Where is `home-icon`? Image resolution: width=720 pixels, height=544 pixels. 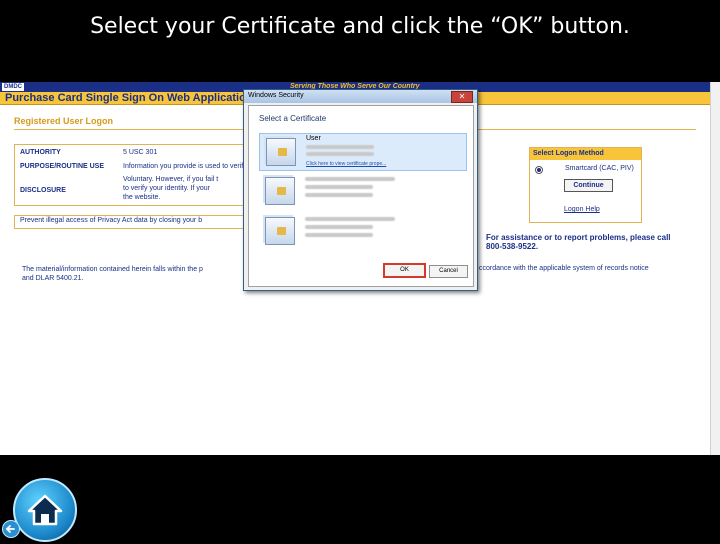
home-icon is located at coordinates (45, 510).